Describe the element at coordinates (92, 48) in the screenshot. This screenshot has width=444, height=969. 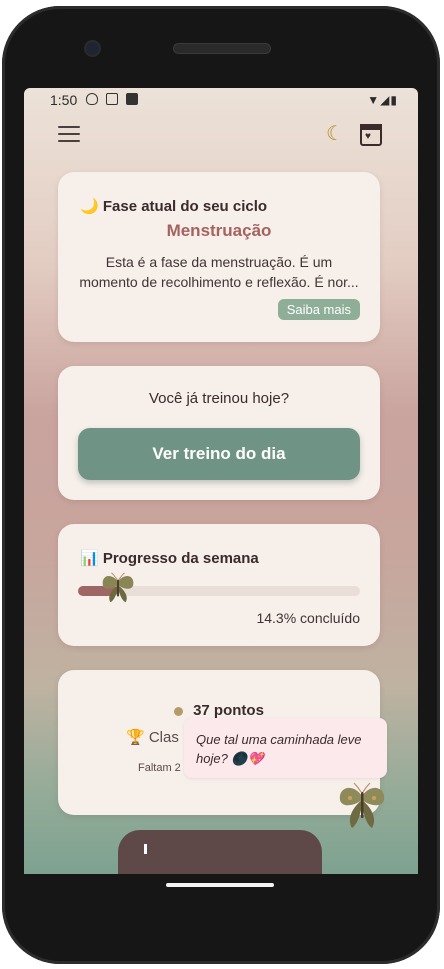
I see `front-camera` at that location.